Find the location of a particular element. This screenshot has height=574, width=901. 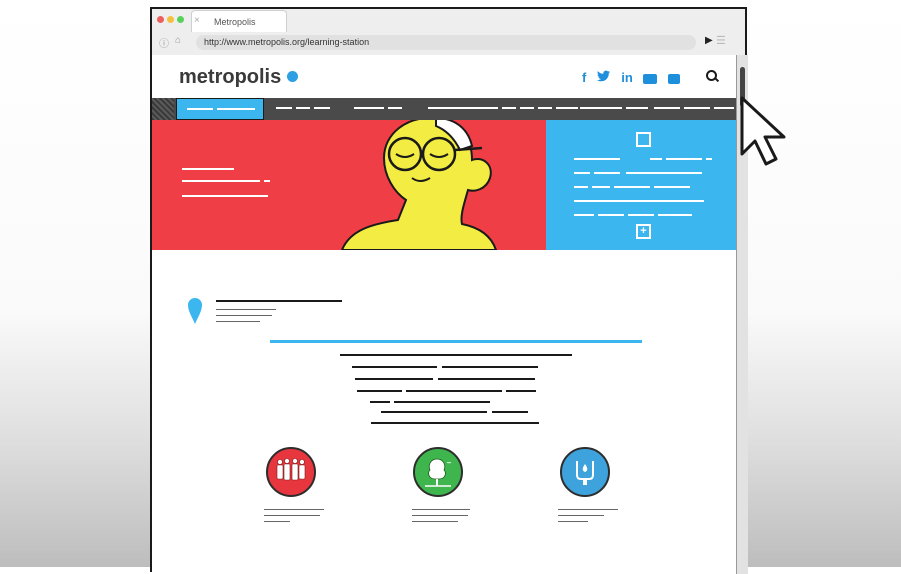

tab-close-icon: × is located at coordinates (197, 20).